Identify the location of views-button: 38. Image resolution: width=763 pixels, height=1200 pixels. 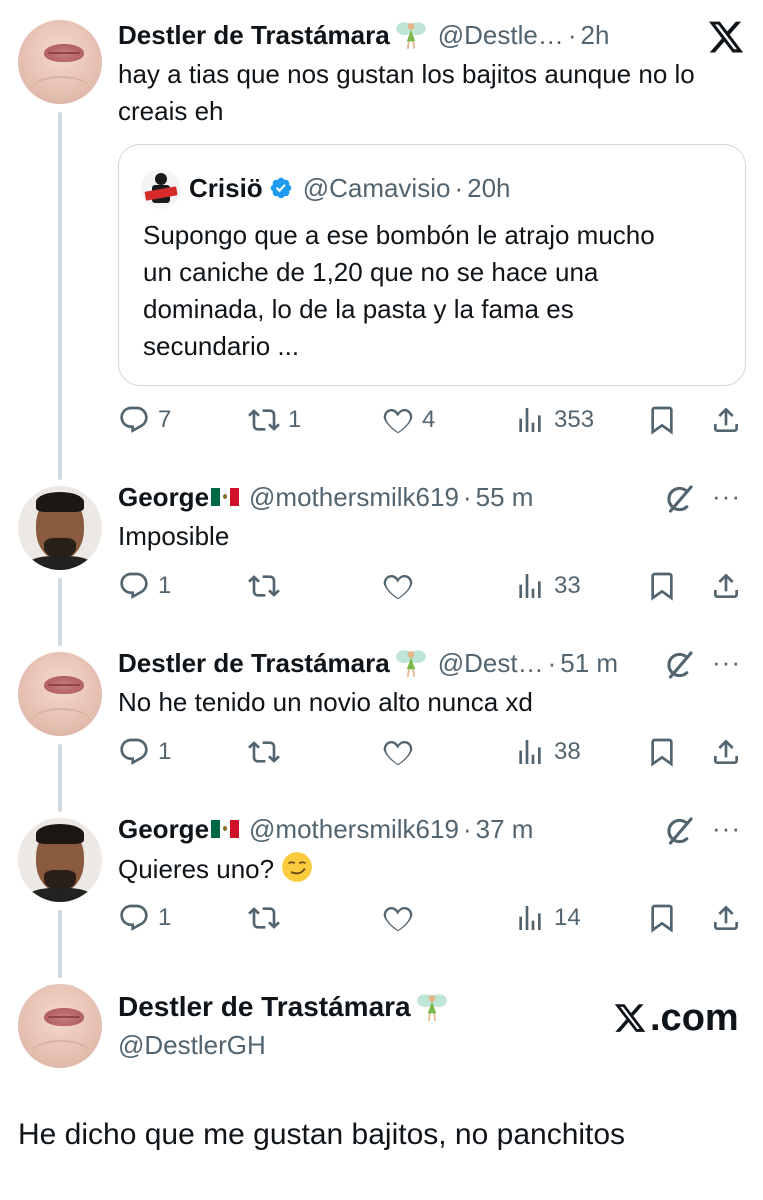
(547, 752).